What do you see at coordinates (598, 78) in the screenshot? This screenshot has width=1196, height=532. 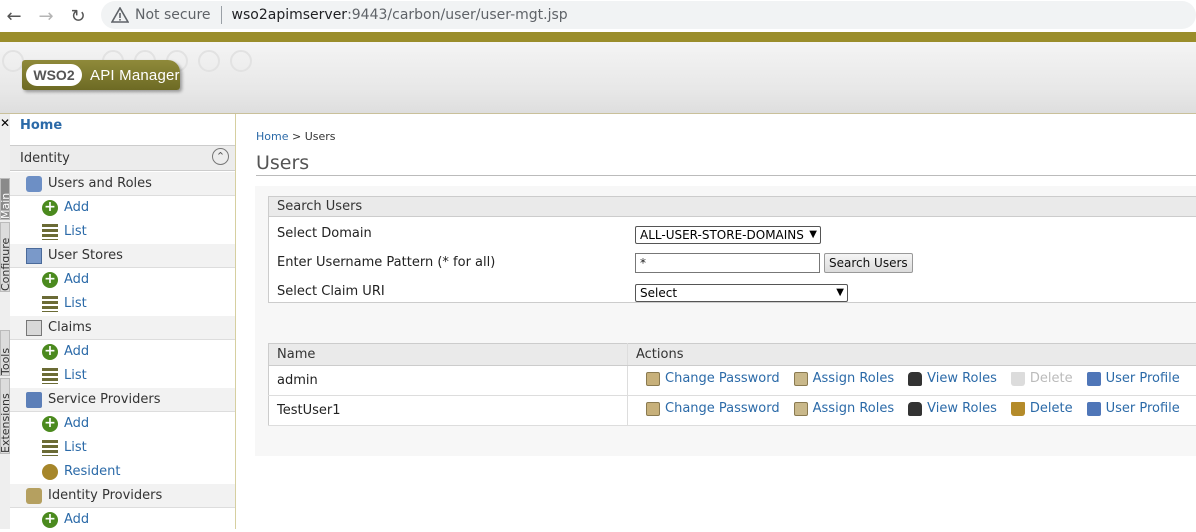 I see `app-header: WSO2 API Manager` at bounding box center [598, 78].